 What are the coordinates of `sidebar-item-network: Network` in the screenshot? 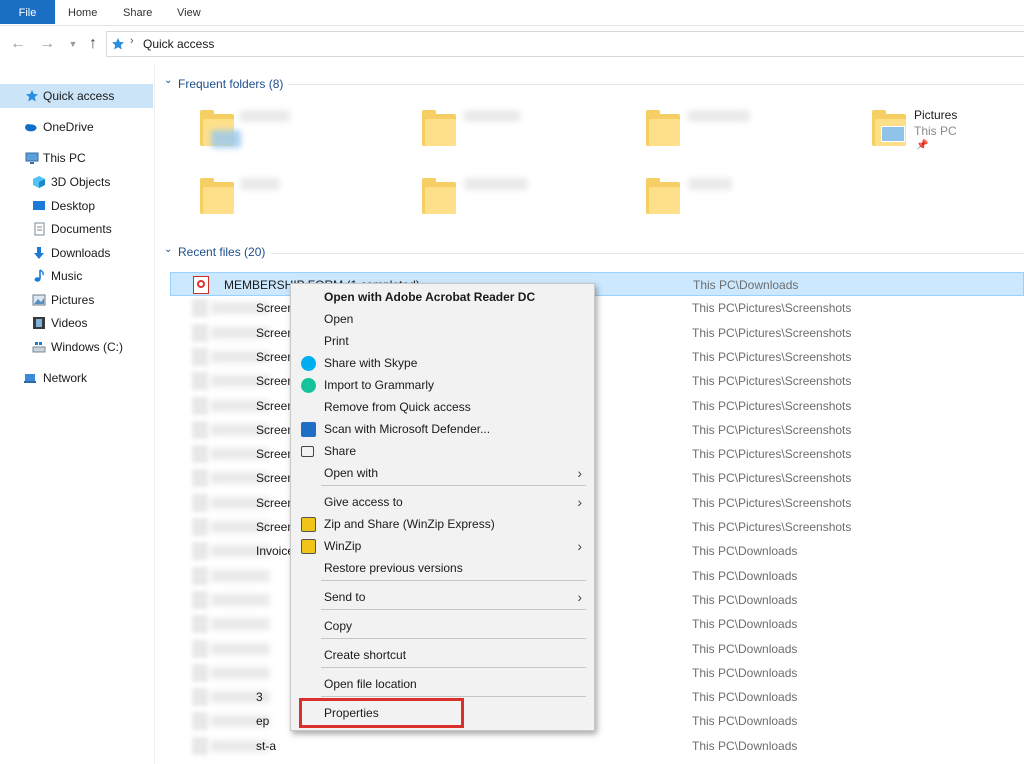 It's located at (76, 378).